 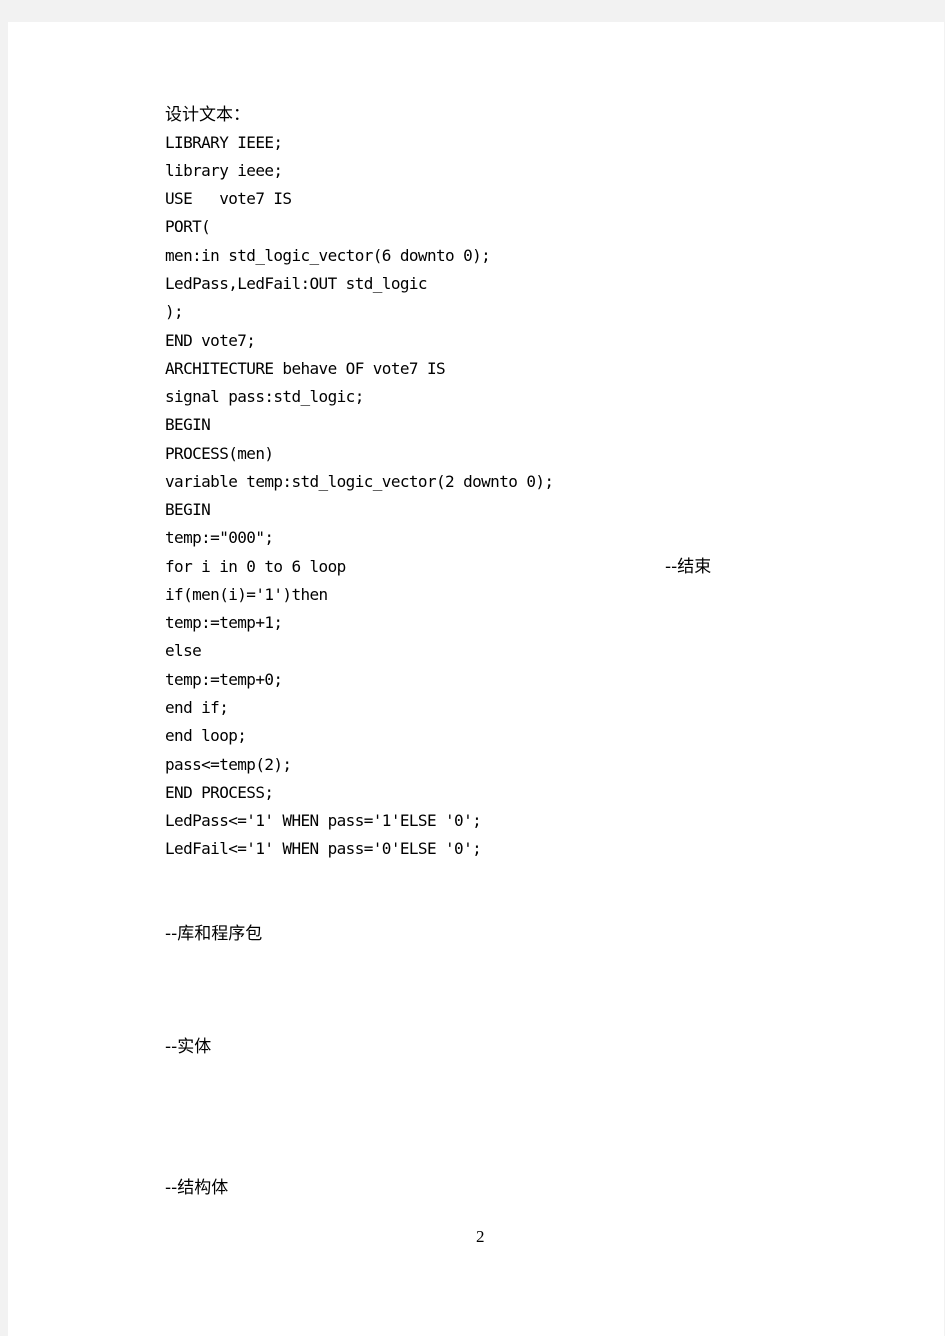 I want to click on code-line: LIBRARY IEEE;, so click(x=224, y=142).